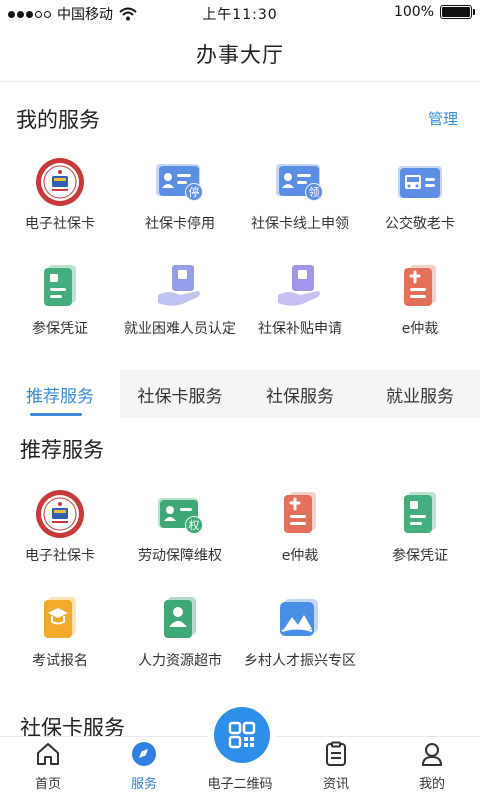 The height and width of the screenshot is (800, 480). Describe the element at coordinates (60, 329) in the screenshot. I see `my-service-item-label: 参保凭证` at that location.